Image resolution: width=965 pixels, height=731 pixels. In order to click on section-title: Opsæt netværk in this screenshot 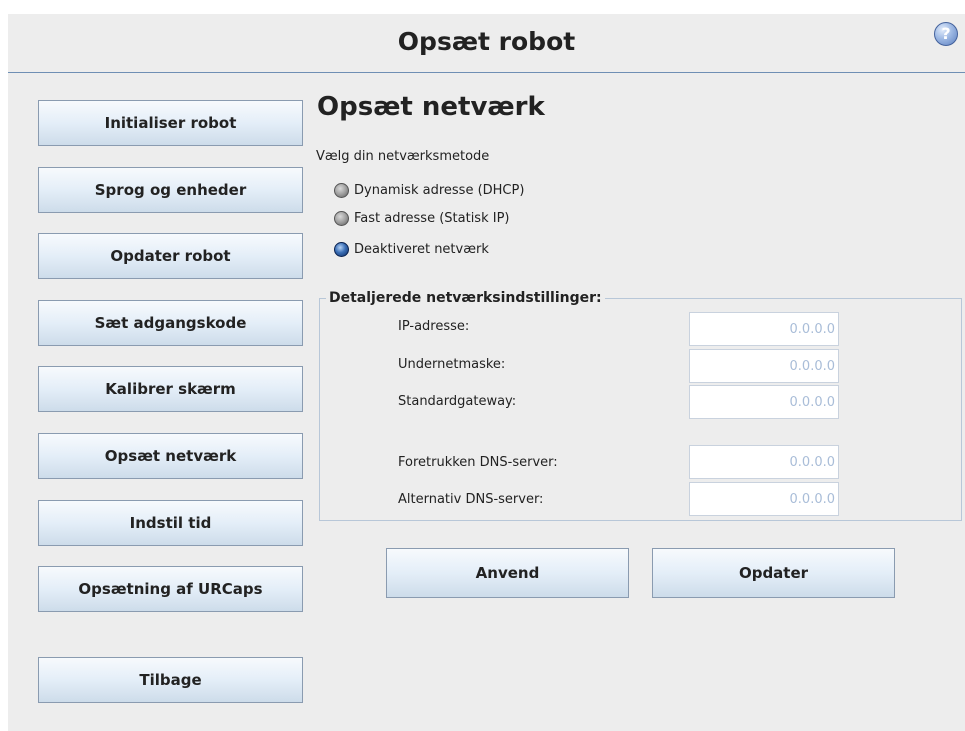, I will do `click(431, 107)`.